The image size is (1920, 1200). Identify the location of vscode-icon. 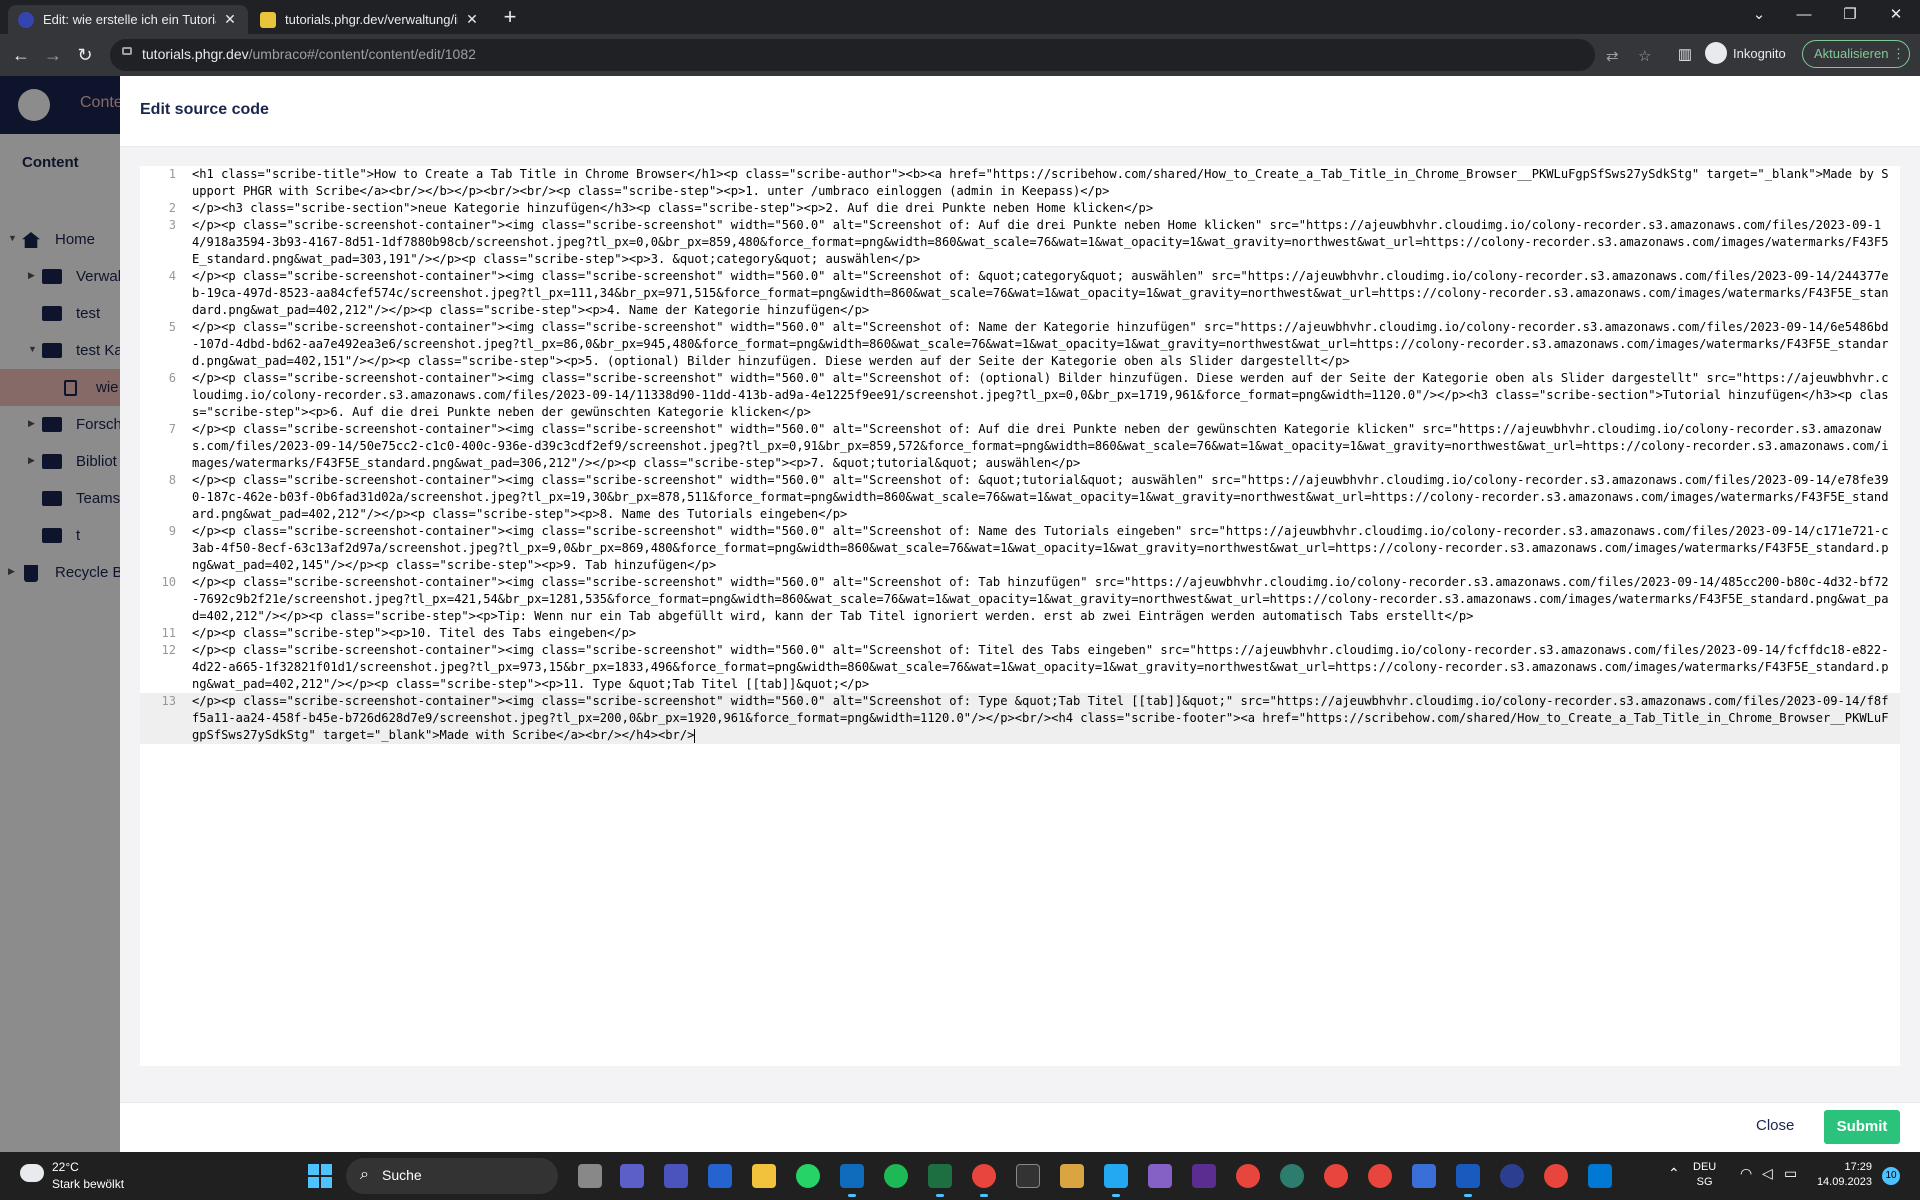
(1116, 1180).